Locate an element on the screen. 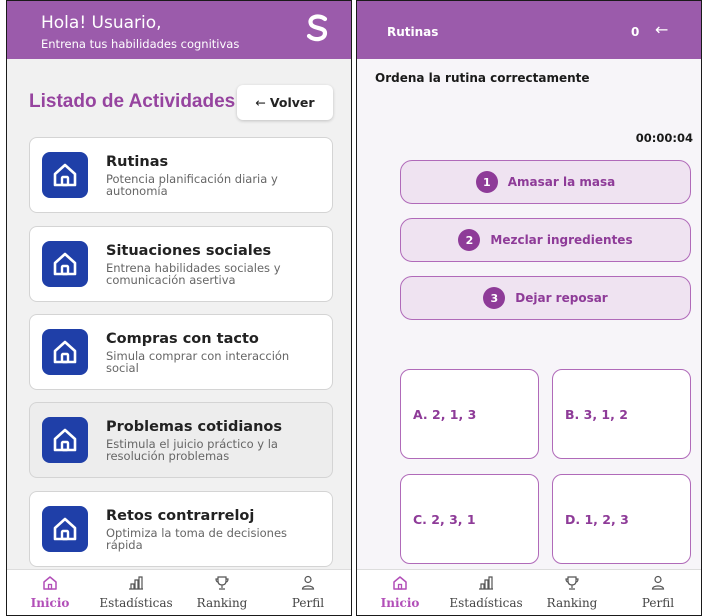  step-label: Amasar la masa is located at coordinates (561, 182).